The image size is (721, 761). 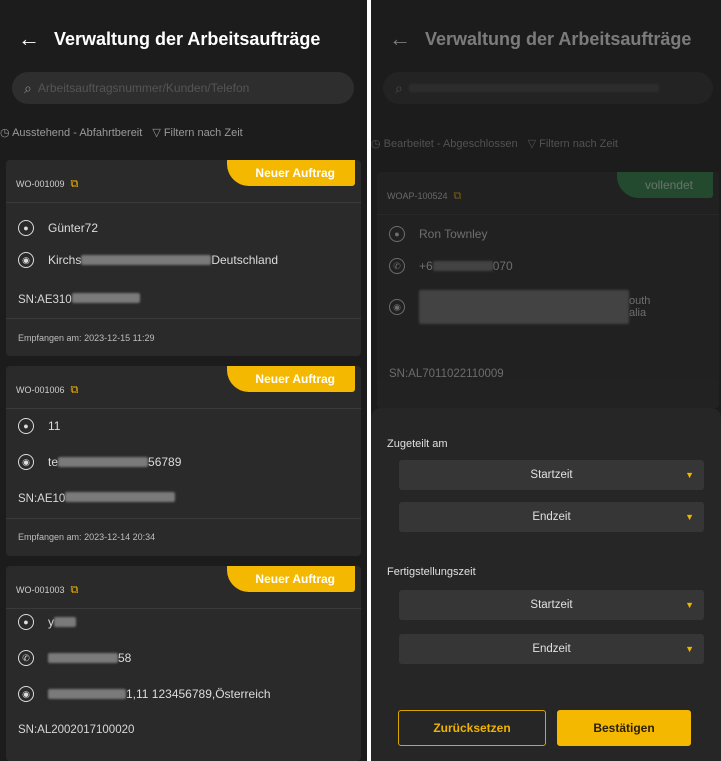 I want to click on status-filter: ◷ Ausstehend - Abfahrtbereit, so click(x=71, y=132).